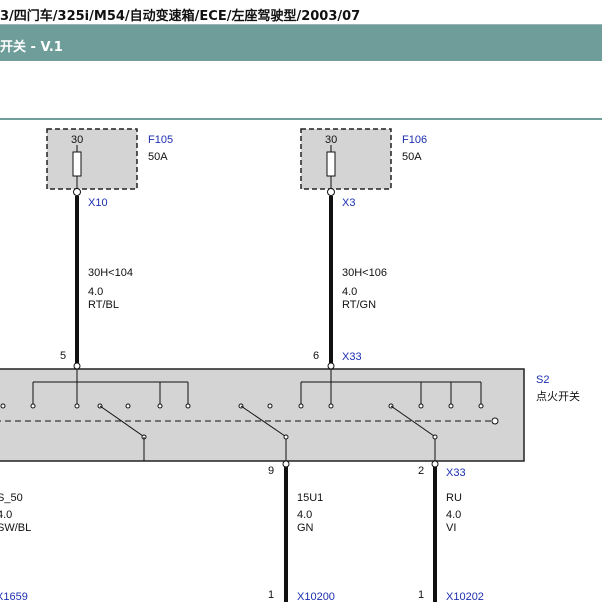  Describe the element at coordinates (359, 305) in the screenshot. I see `wire-30h-106-color: RT/GN` at that location.